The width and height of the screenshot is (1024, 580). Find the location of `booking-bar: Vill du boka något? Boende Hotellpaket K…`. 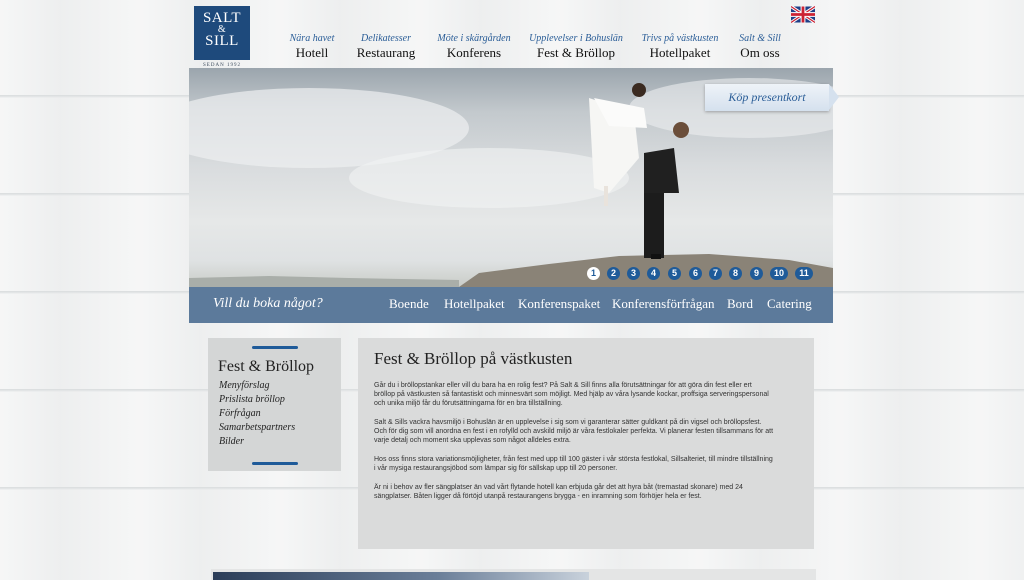

booking-bar: Vill du boka något? Boende Hotellpaket K… is located at coordinates (511, 305).